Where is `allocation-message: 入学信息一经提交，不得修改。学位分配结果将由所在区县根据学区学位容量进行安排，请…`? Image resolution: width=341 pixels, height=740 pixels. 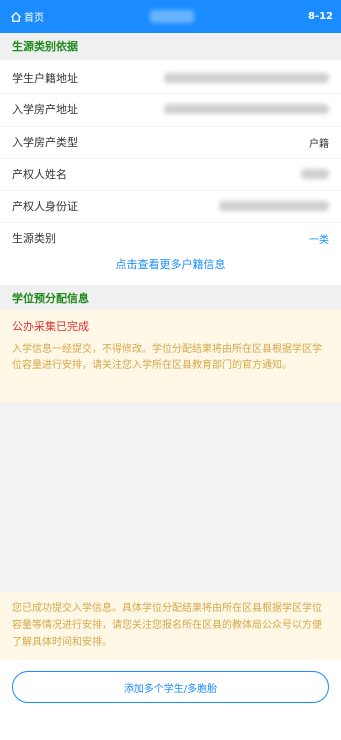 allocation-message: 入学信息一经提交，不得修改。学位分配结果将由所在区县根据学区学位容量进行安排，请… is located at coordinates (167, 357).